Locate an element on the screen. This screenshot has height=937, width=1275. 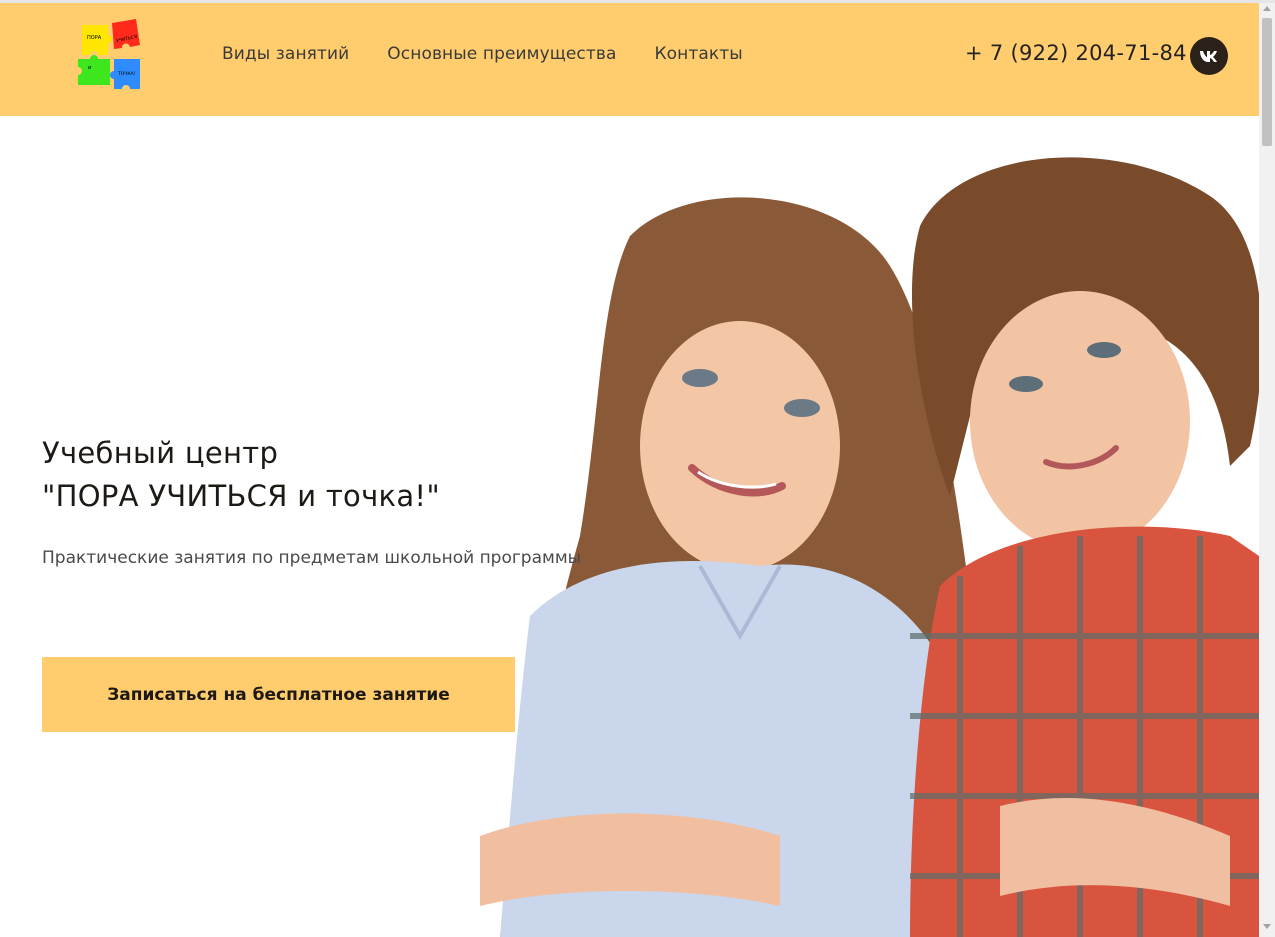
nav-link-advantages: Основные преимущества is located at coordinates (501, 54).